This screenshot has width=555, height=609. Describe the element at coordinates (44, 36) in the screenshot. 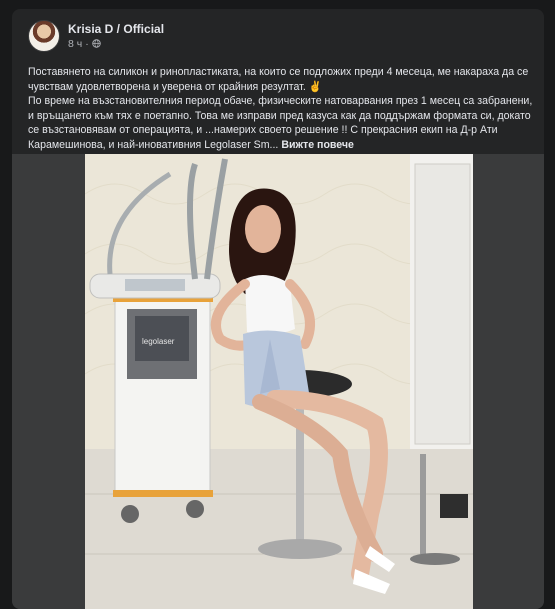

I see `avatar` at that location.